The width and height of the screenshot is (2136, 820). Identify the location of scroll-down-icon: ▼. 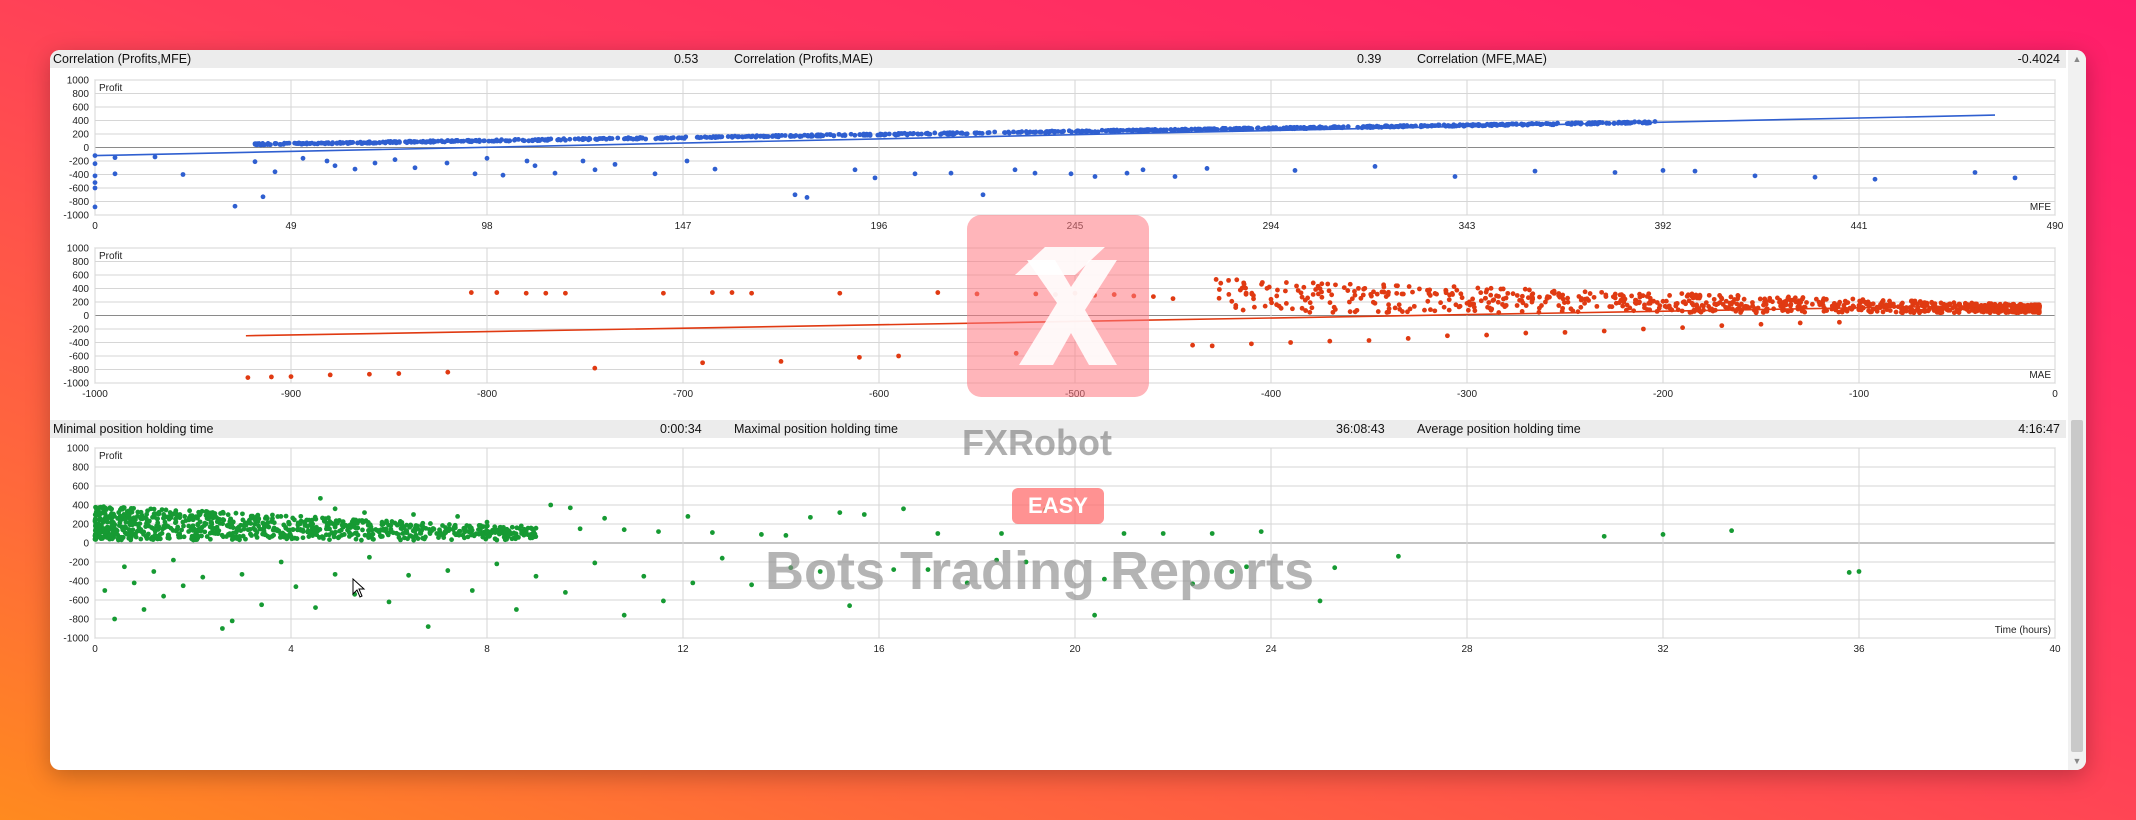
(2077, 761).